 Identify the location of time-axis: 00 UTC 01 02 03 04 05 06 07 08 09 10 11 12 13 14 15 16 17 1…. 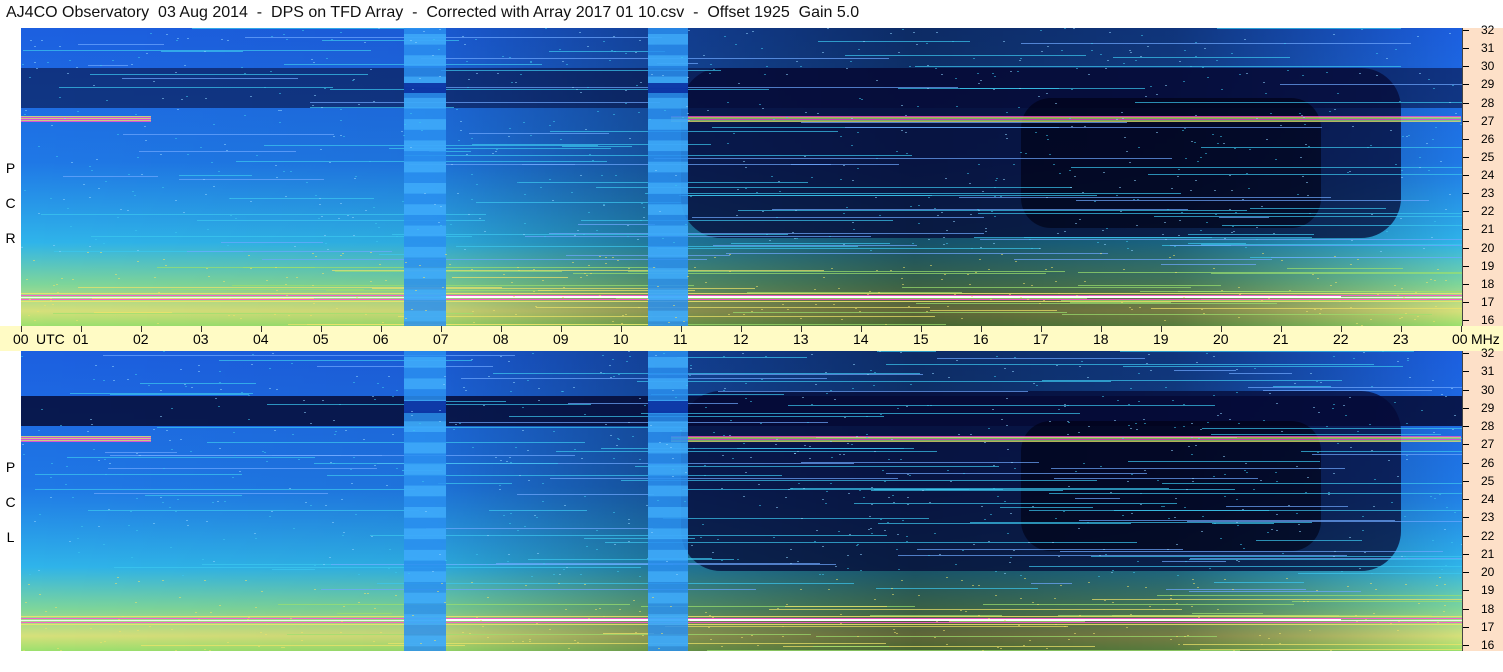
(751, 338).